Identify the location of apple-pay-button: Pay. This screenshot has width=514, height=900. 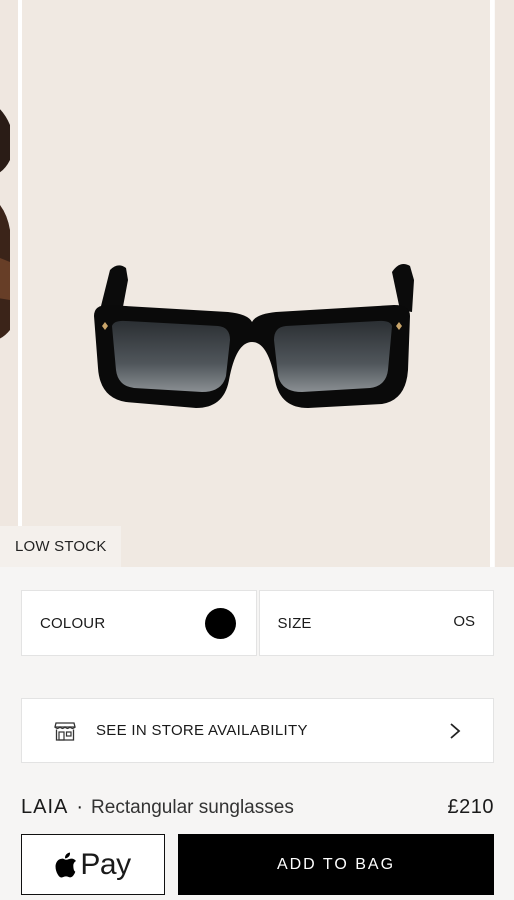
(93, 864).